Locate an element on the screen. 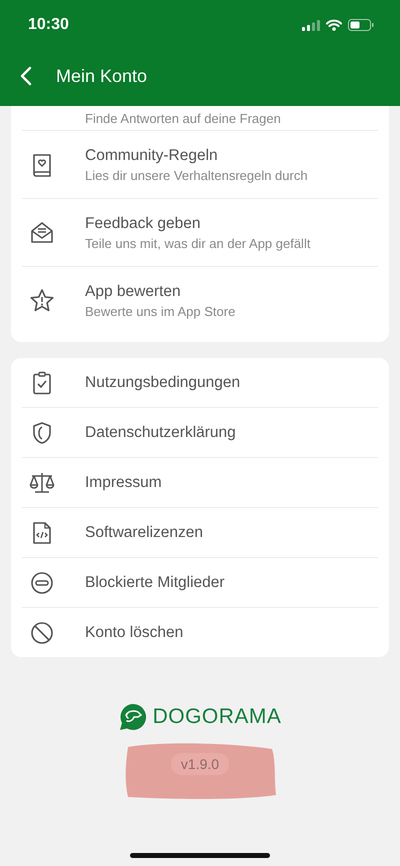 The height and width of the screenshot is (866, 400). menu-item-subtitle: Lies dir unsere Verhaltensregeln durch is located at coordinates (196, 175).